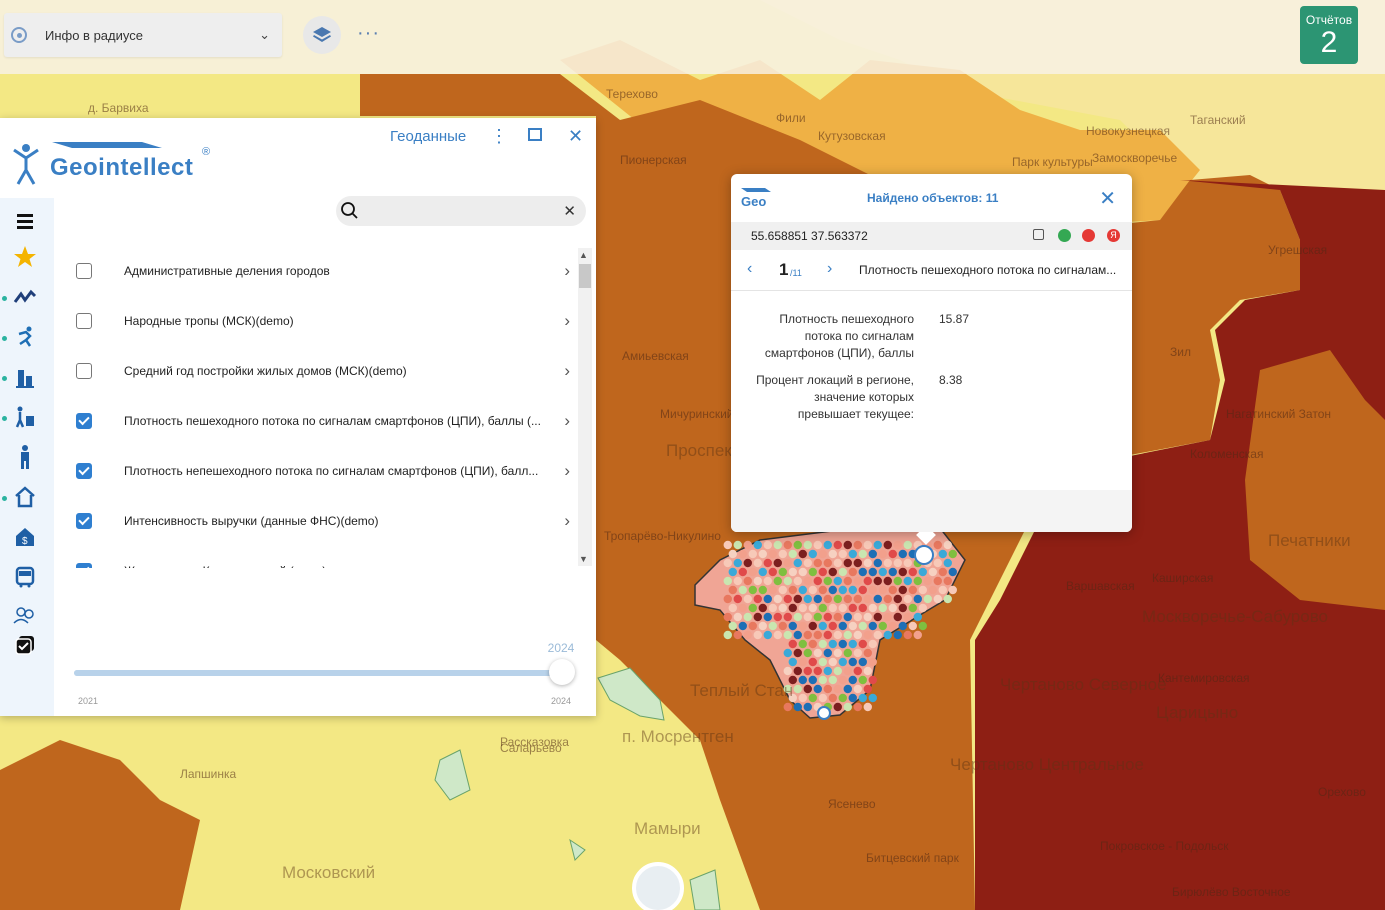 The width and height of the screenshot is (1385, 910). What do you see at coordinates (25, 221) in the screenshot?
I see `menu-icon` at bounding box center [25, 221].